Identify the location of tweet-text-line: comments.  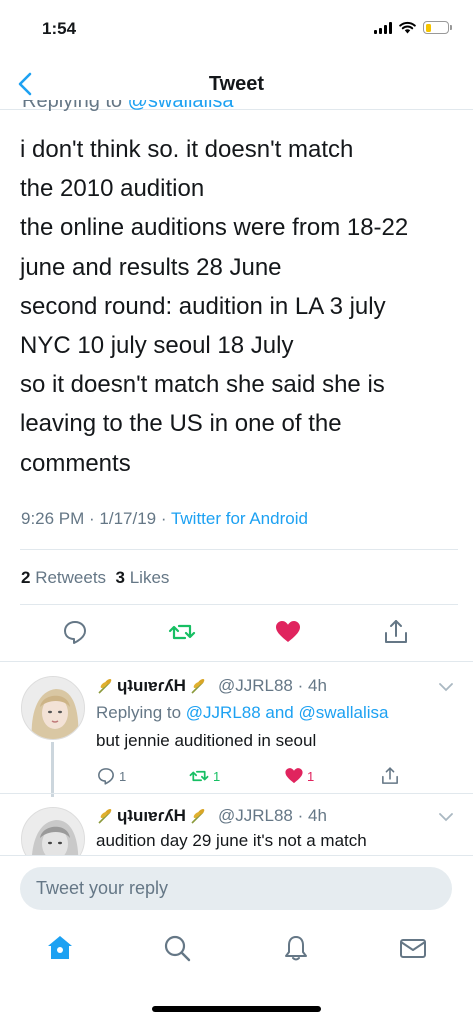
(75, 463).